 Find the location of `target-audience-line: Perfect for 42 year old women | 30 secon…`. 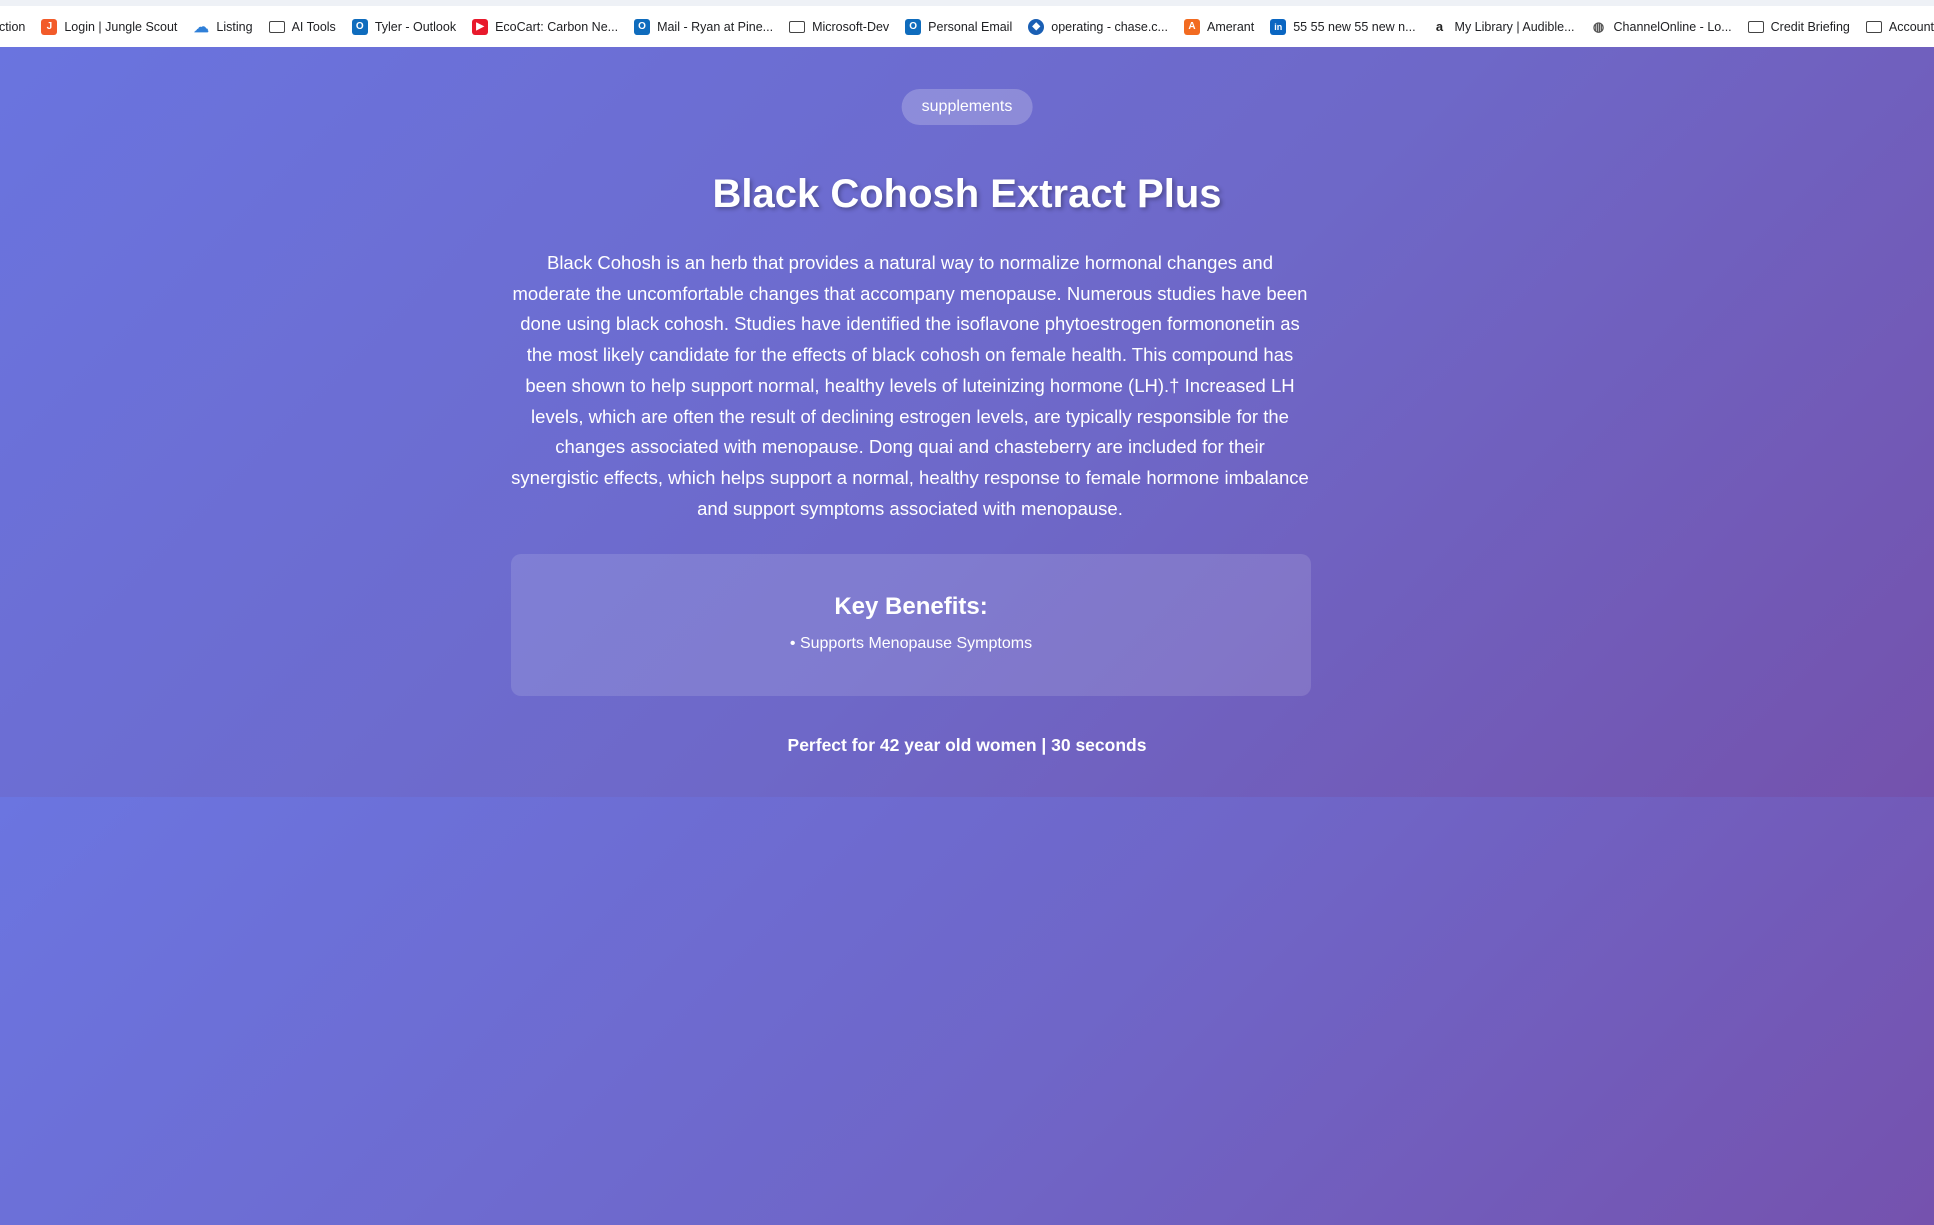

target-audience-line: Perfect for 42 year old women | 30 secon… is located at coordinates (967, 745).